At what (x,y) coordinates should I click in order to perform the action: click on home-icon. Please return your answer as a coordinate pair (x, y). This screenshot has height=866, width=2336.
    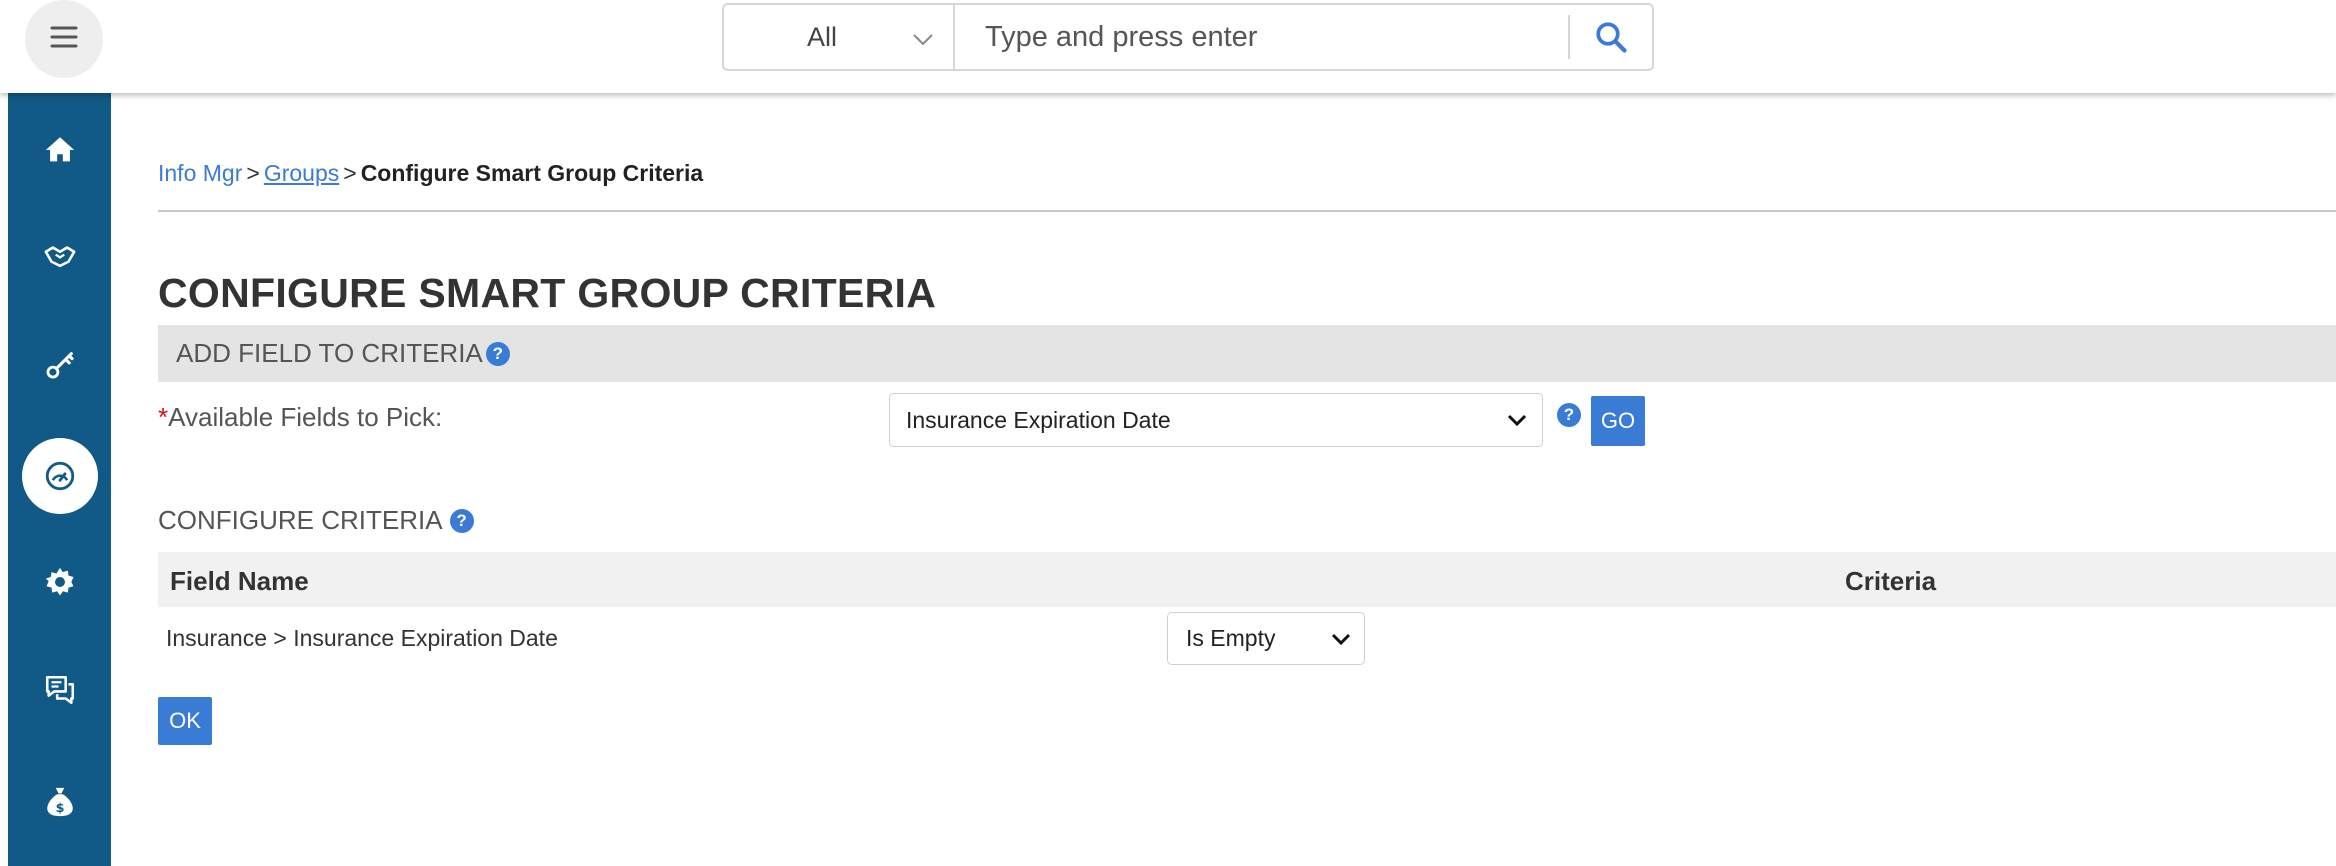
    Looking at the image, I should click on (59, 149).